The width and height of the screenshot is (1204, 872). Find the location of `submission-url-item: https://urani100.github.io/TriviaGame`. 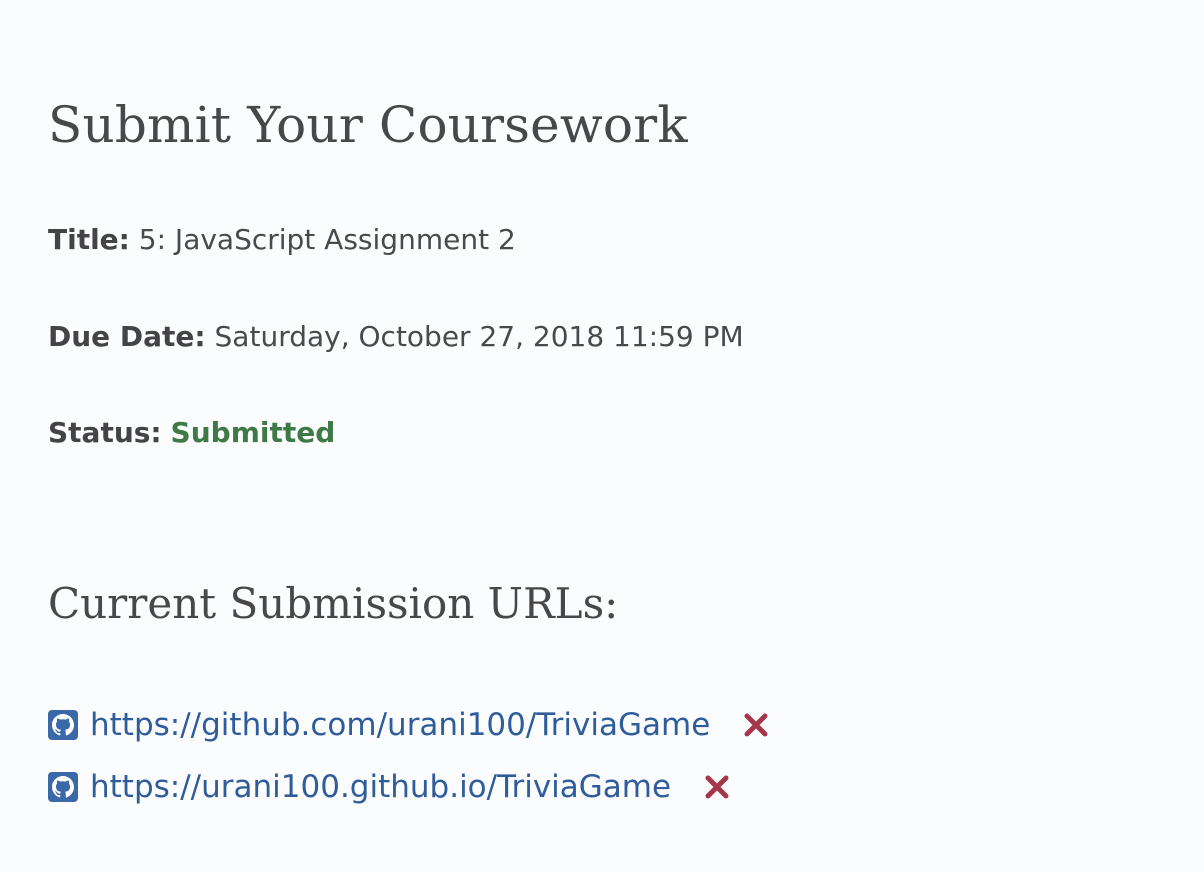

submission-url-item: https://urani100.github.io/TriviaGame is located at coordinates (409, 787).